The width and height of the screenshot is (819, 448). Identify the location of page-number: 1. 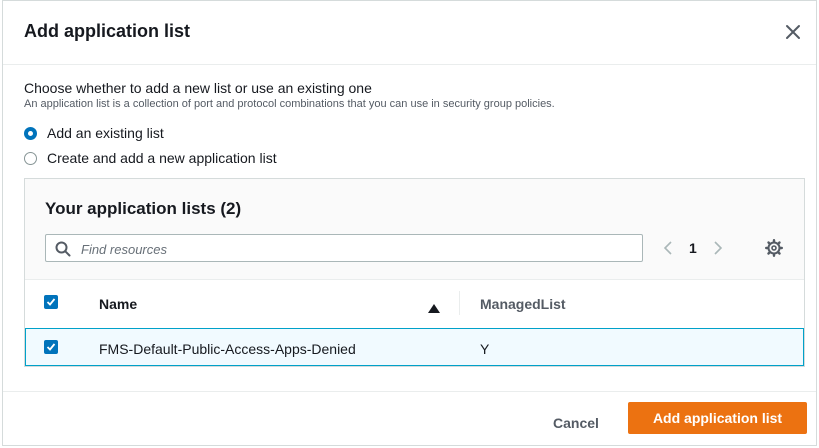
(693, 248).